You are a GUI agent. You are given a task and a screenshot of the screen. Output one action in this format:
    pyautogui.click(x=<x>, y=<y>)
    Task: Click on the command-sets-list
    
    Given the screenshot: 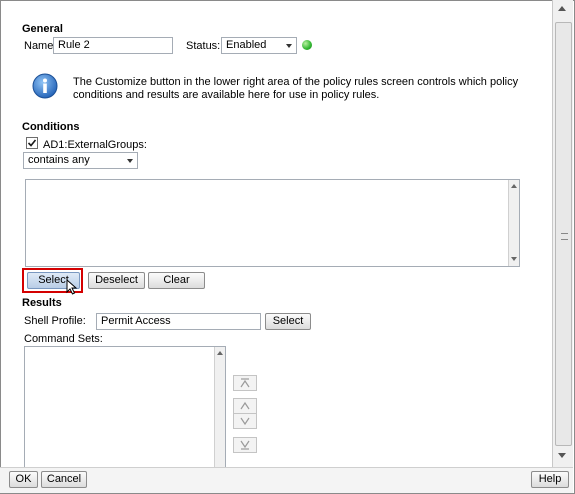 What is the action you would take?
    pyautogui.click(x=125, y=407)
    